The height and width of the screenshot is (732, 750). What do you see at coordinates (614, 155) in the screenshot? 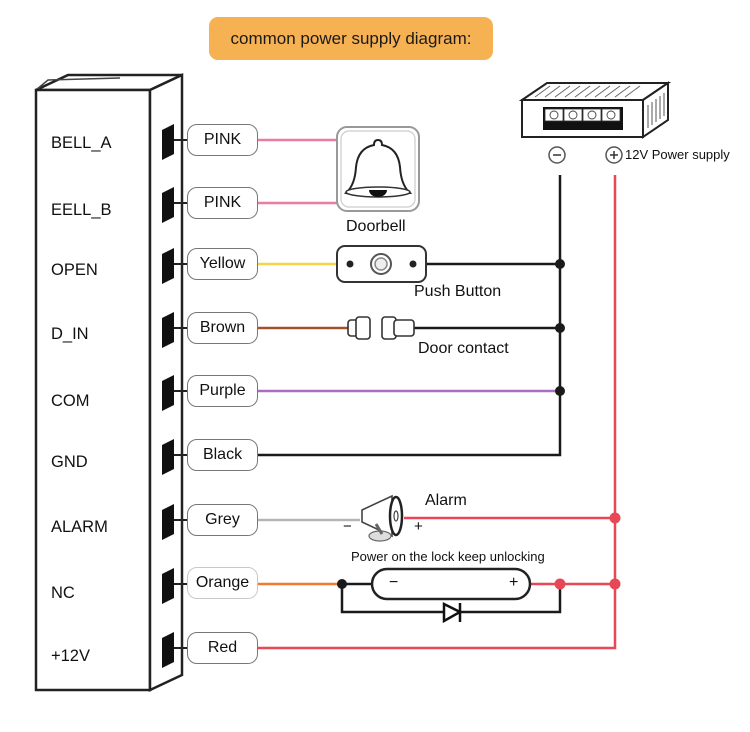
I see `ps-positive-terminal-icon` at bounding box center [614, 155].